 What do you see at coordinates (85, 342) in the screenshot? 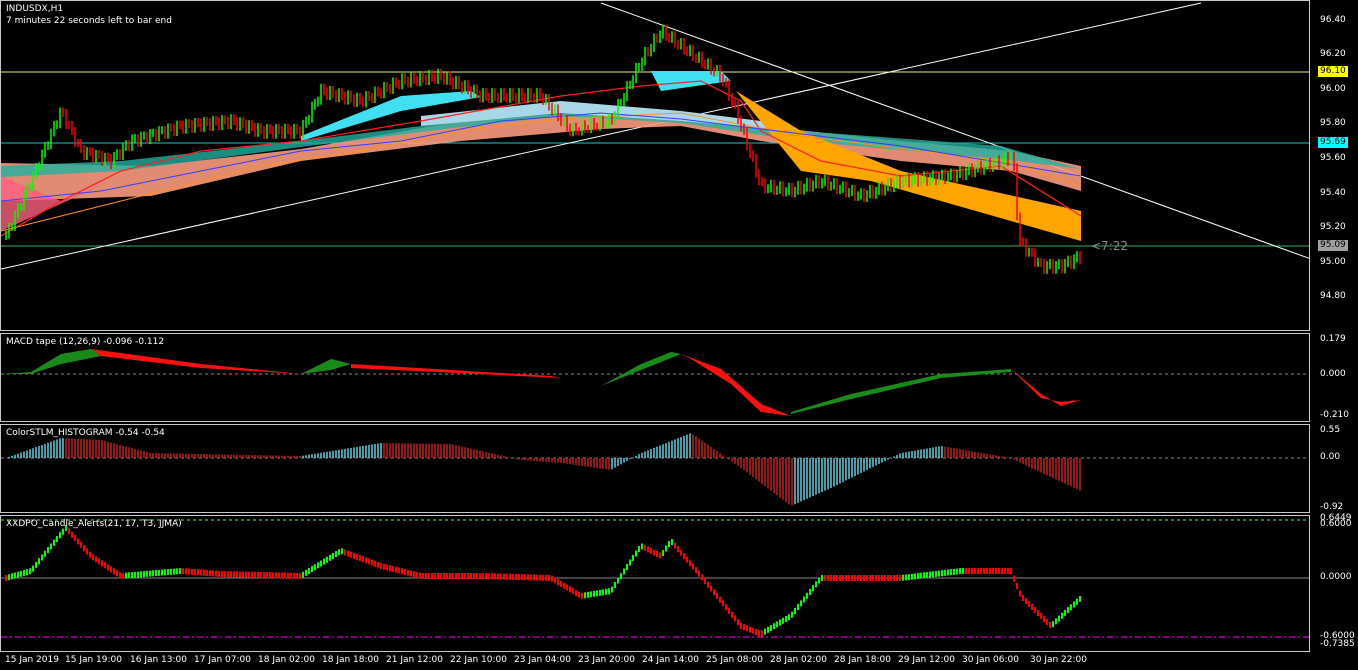
I see `macd-title: MACD tape (12,26,9) -0.096 -0.112` at bounding box center [85, 342].